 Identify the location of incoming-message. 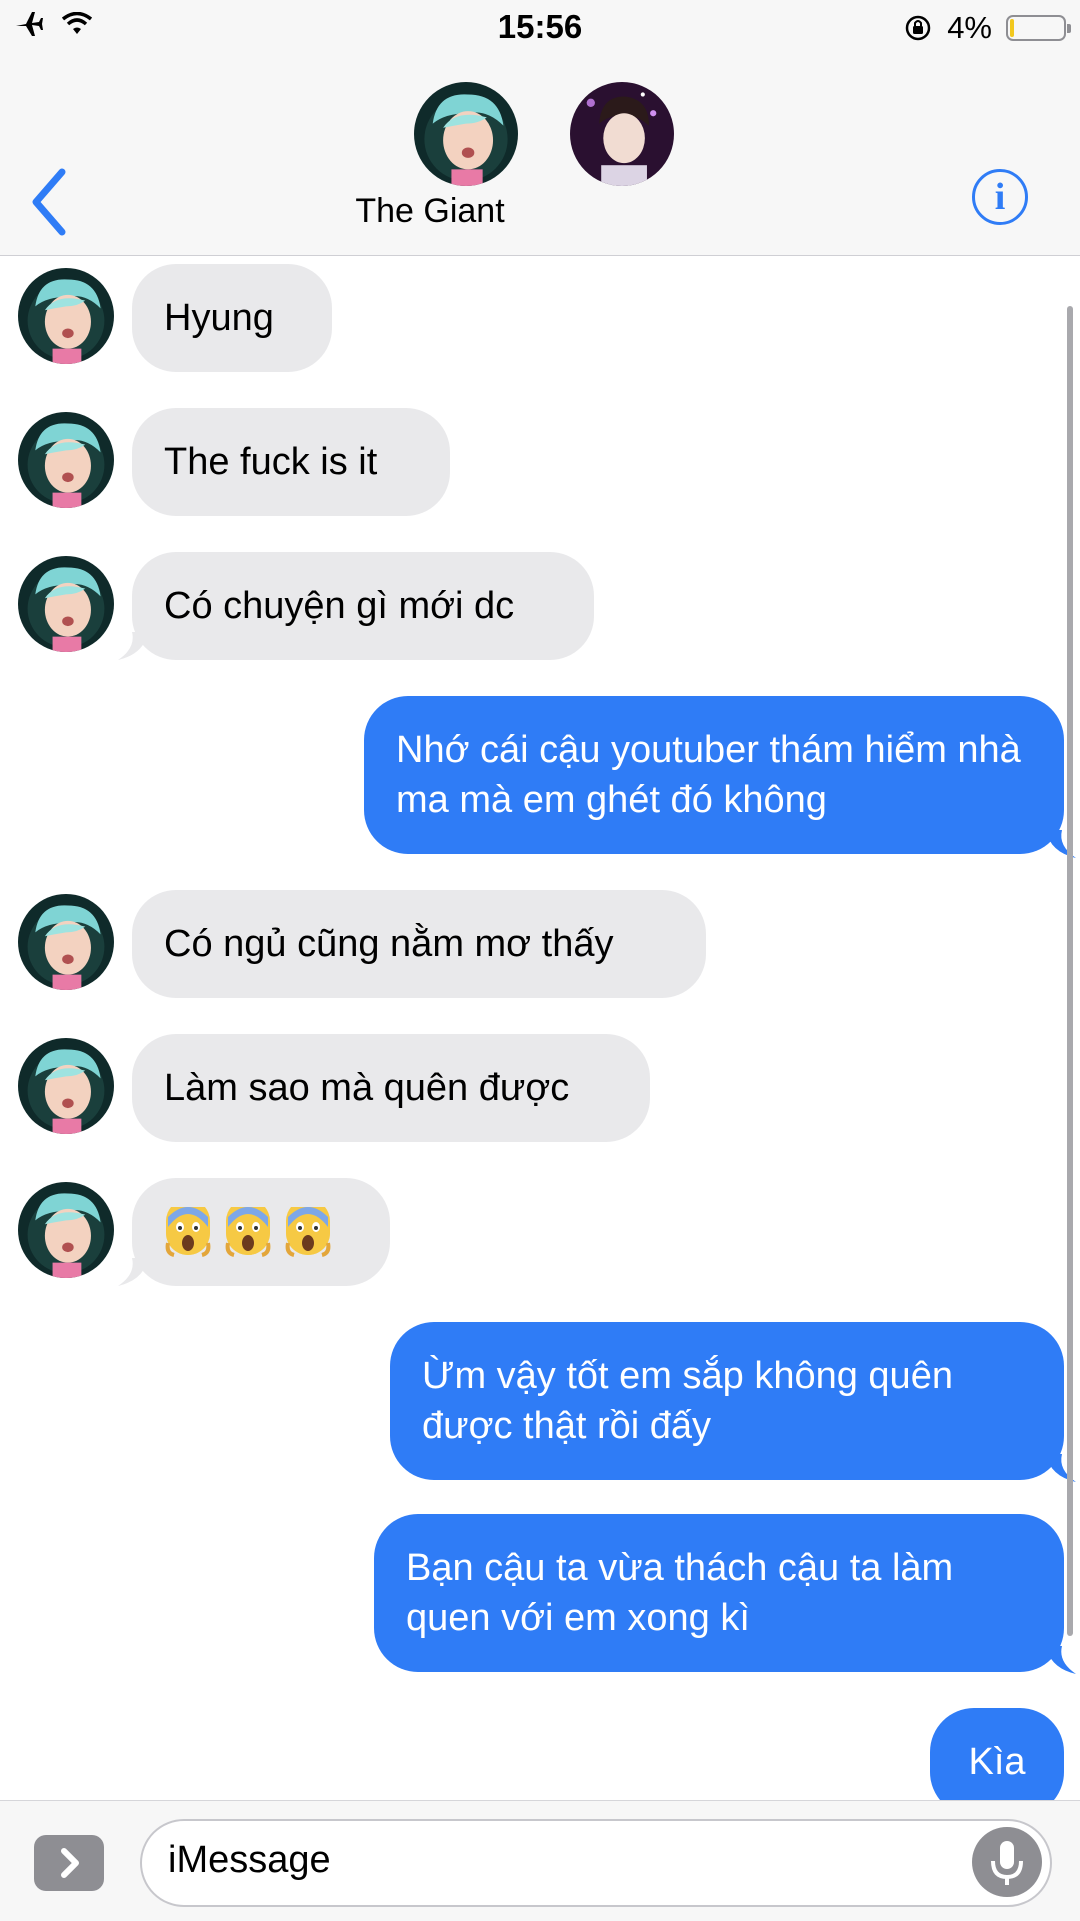
(261, 1232).